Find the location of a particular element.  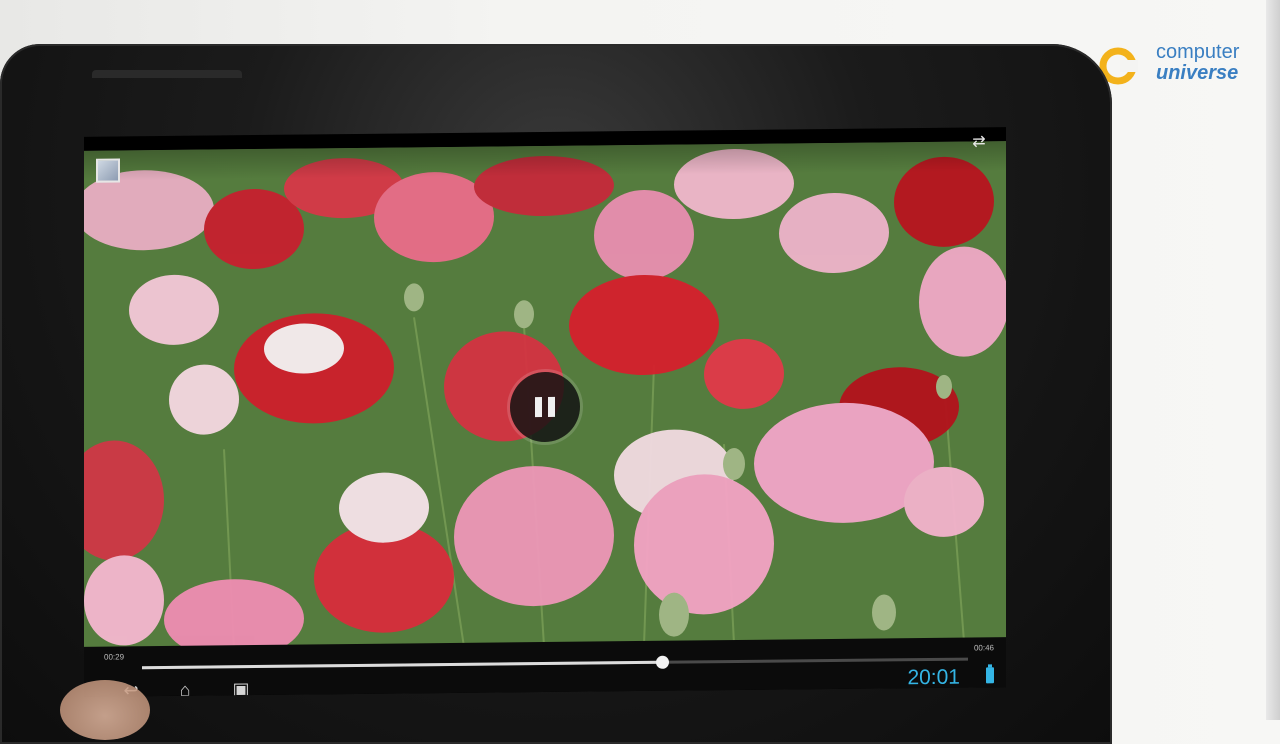

home-icon: ⌂ is located at coordinates (185, 688).